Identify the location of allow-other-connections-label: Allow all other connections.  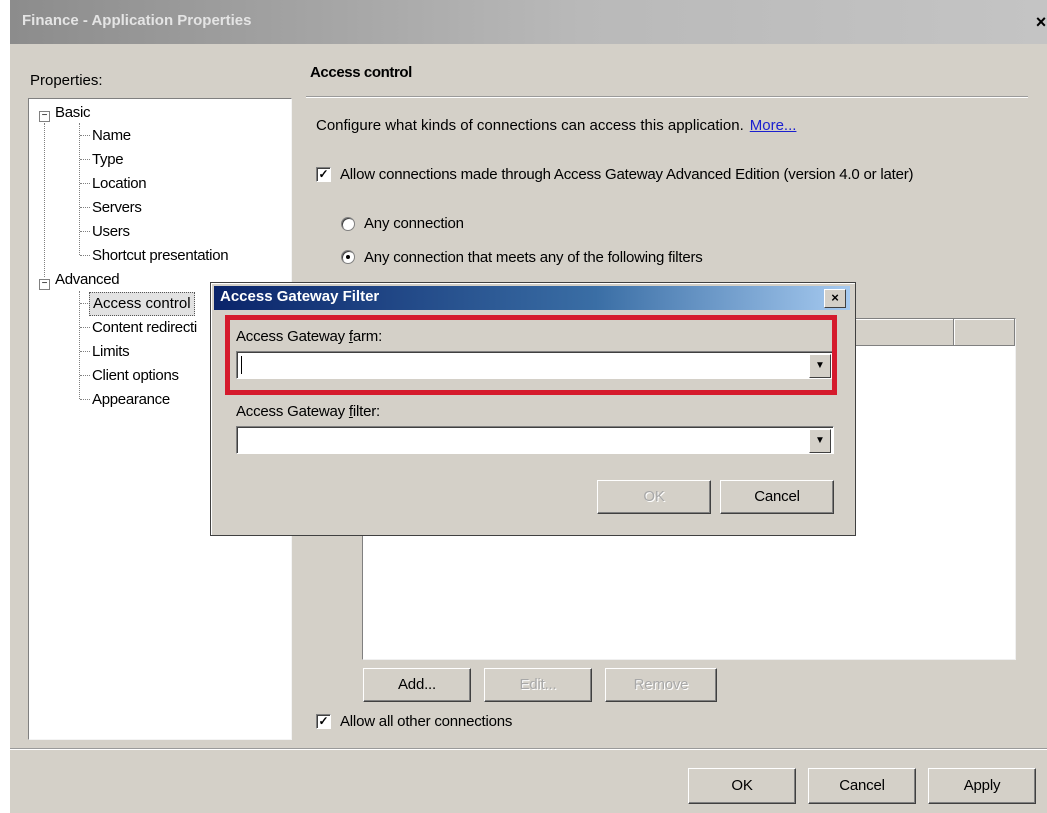
(426, 721).